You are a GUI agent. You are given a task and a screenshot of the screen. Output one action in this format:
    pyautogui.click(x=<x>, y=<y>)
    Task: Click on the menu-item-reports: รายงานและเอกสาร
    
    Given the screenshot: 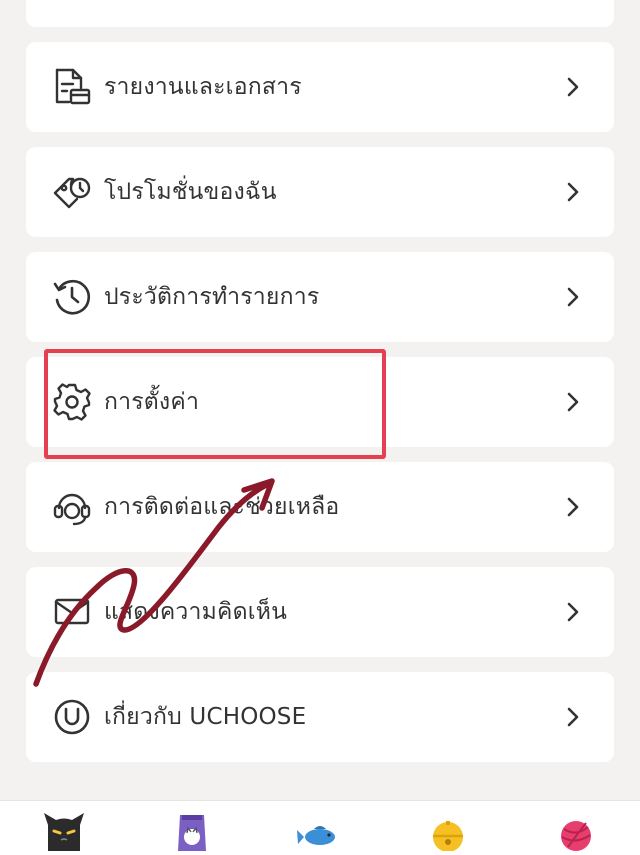 What is the action you would take?
    pyautogui.click(x=320, y=87)
    